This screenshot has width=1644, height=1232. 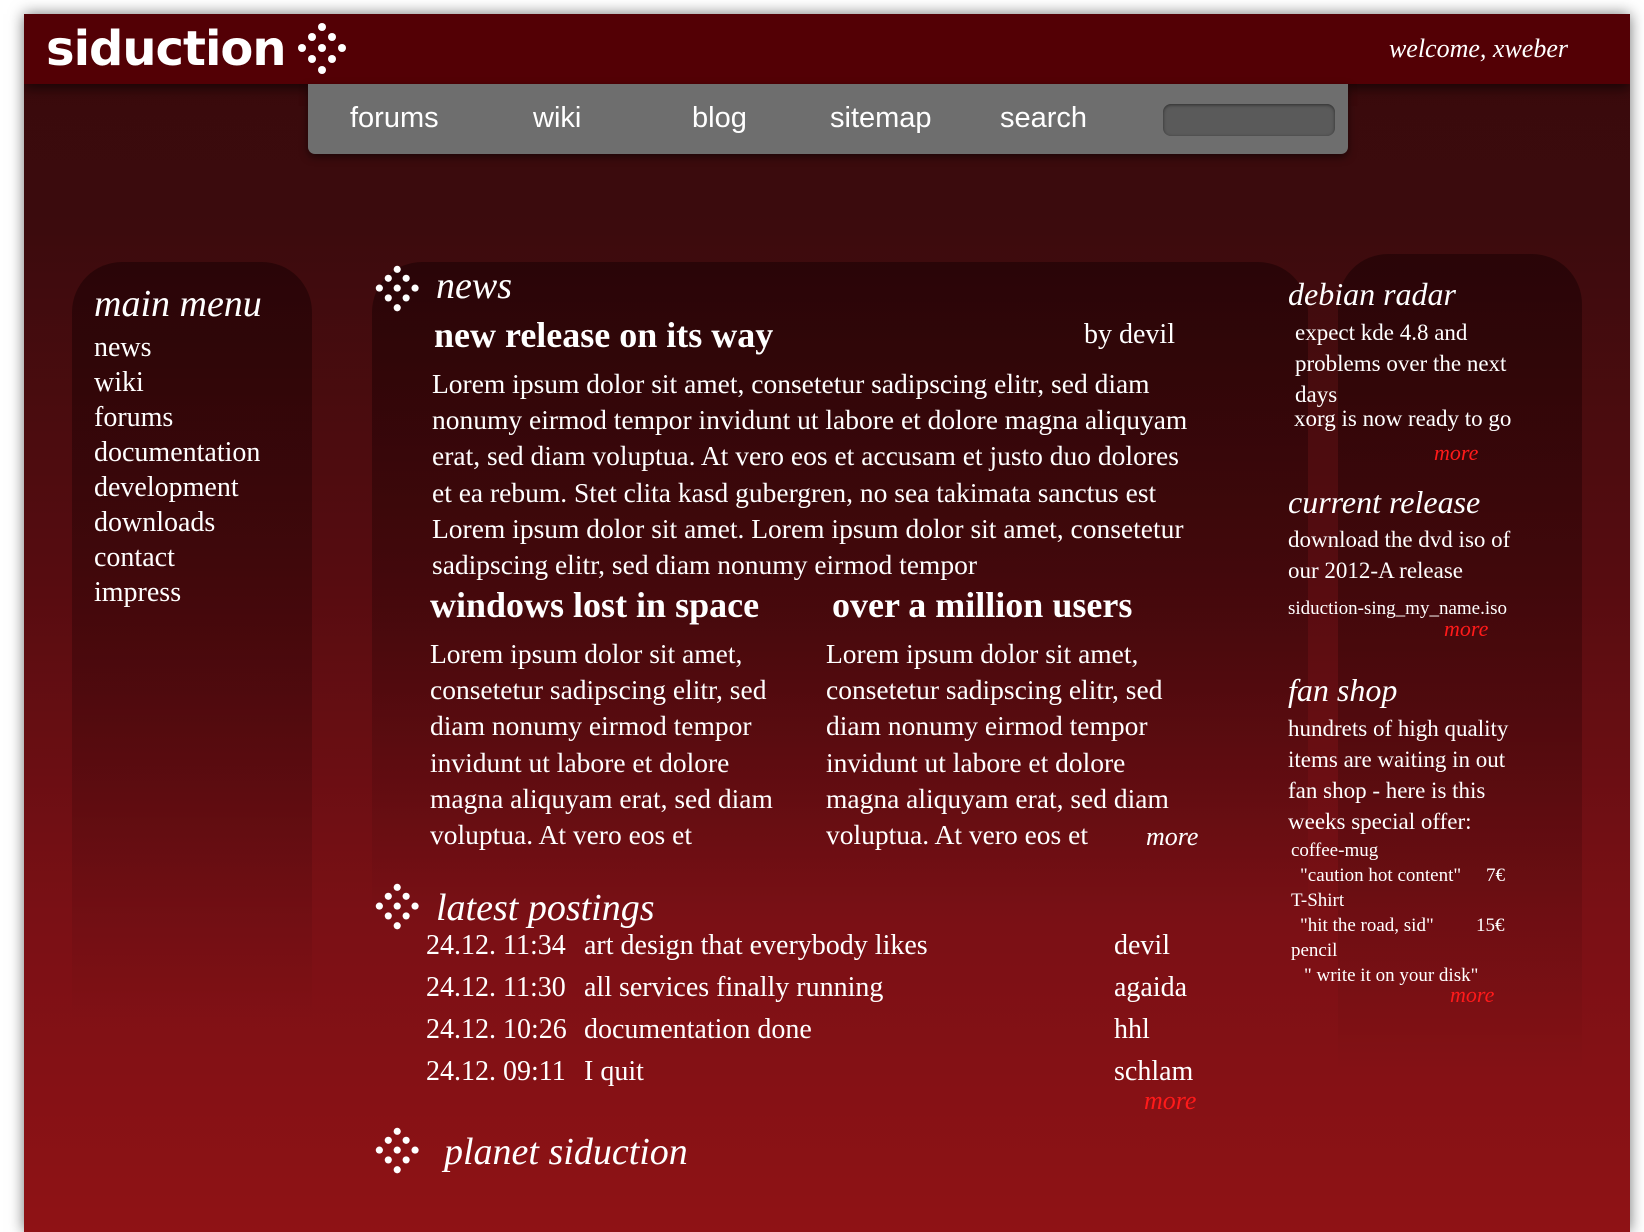 What do you see at coordinates (1170, 1101) in the screenshot?
I see `postings-more-link: more` at bounding box center [1170, 1101].